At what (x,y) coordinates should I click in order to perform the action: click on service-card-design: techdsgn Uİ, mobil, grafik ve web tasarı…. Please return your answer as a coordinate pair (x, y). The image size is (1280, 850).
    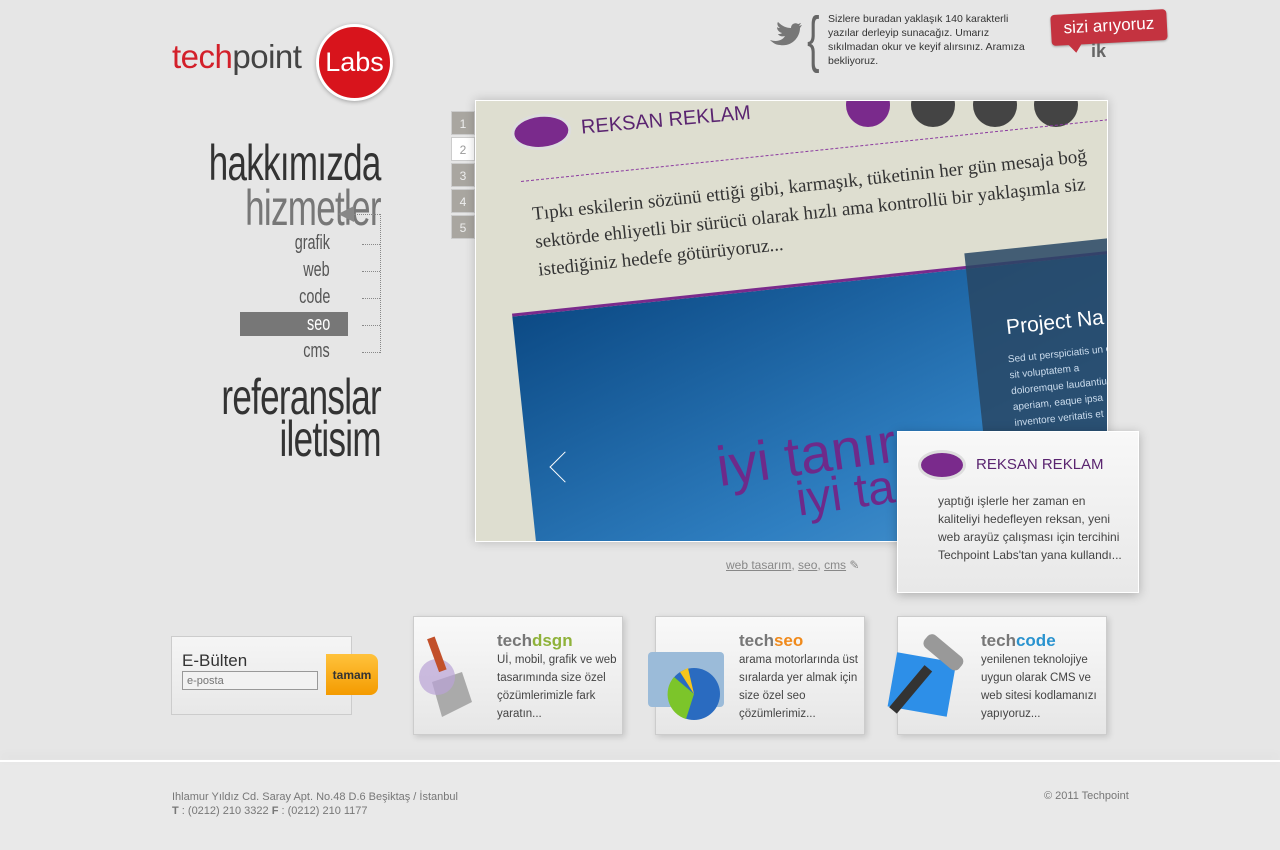
    Looking at the image, I should click on (518, 675).